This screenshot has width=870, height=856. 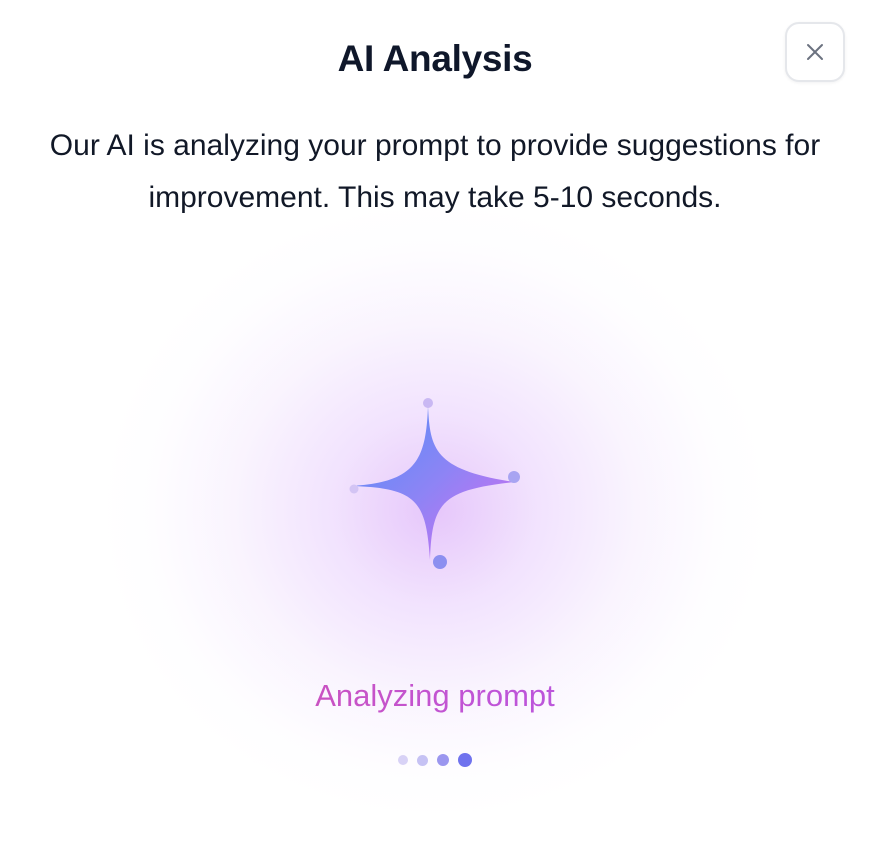 I want to click on progress-dot-active, so click(x=465, y=760).